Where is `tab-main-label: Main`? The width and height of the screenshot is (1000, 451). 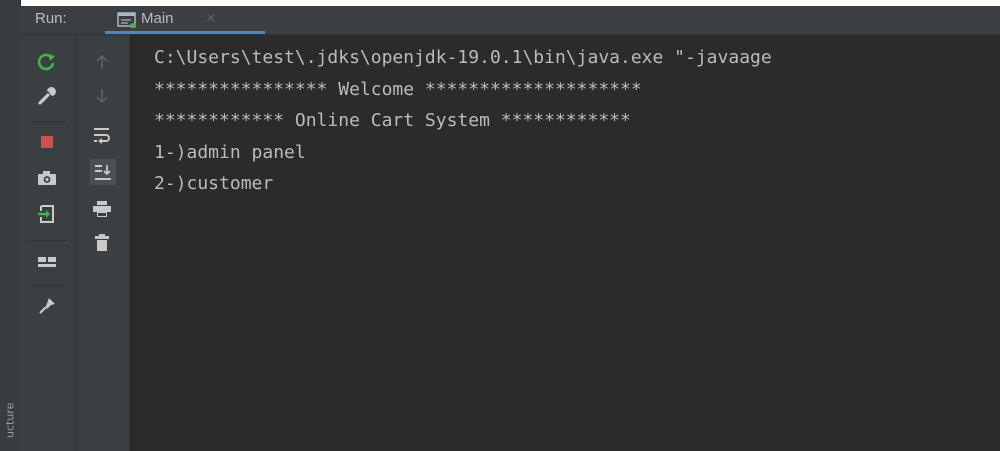 tab-main-label: Main is located at coordinates (157, 18).